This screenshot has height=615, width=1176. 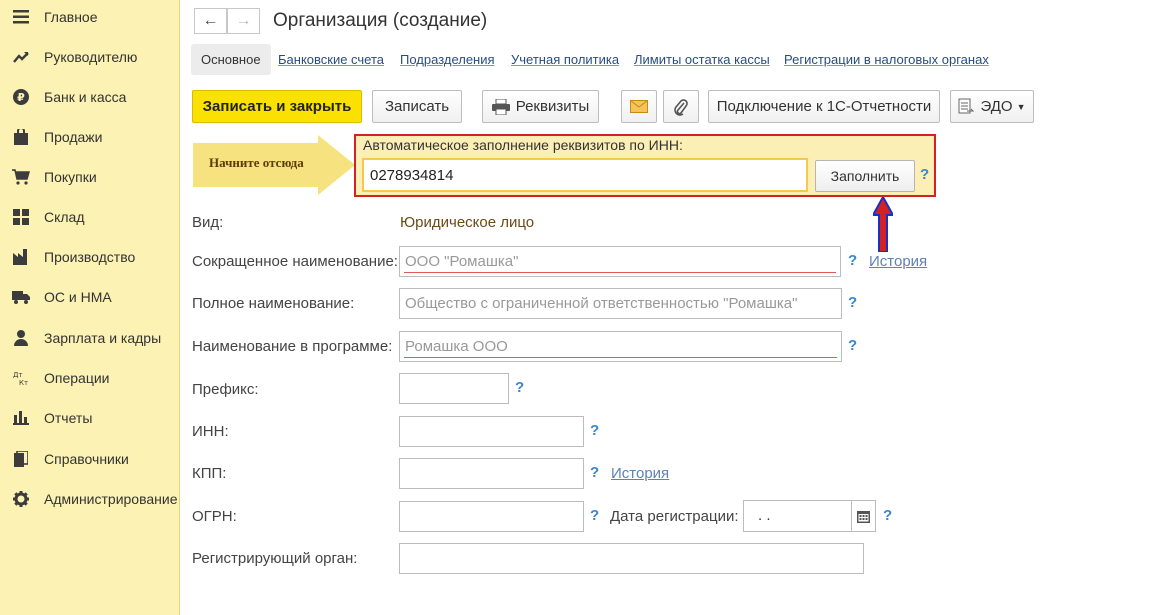 What do you see at coordinates (90, 378) in the screenshot?
I see `sidebar-item-operations: Дт Кт Операции` at bounding box center [90, 378].